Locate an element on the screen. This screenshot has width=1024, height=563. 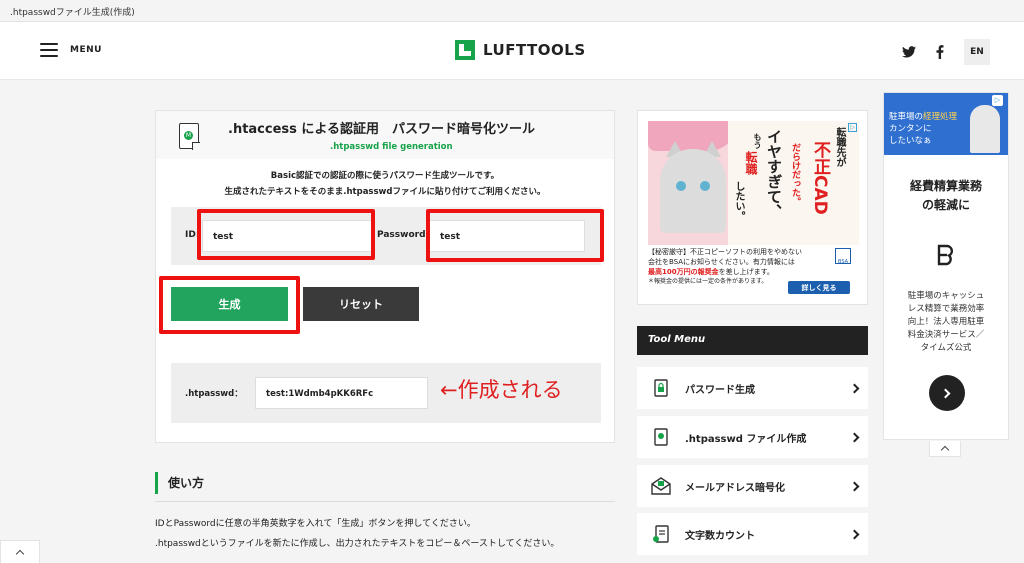
site-header: MENU LUFTTOOLS EN is located at coordinates (512, 51).